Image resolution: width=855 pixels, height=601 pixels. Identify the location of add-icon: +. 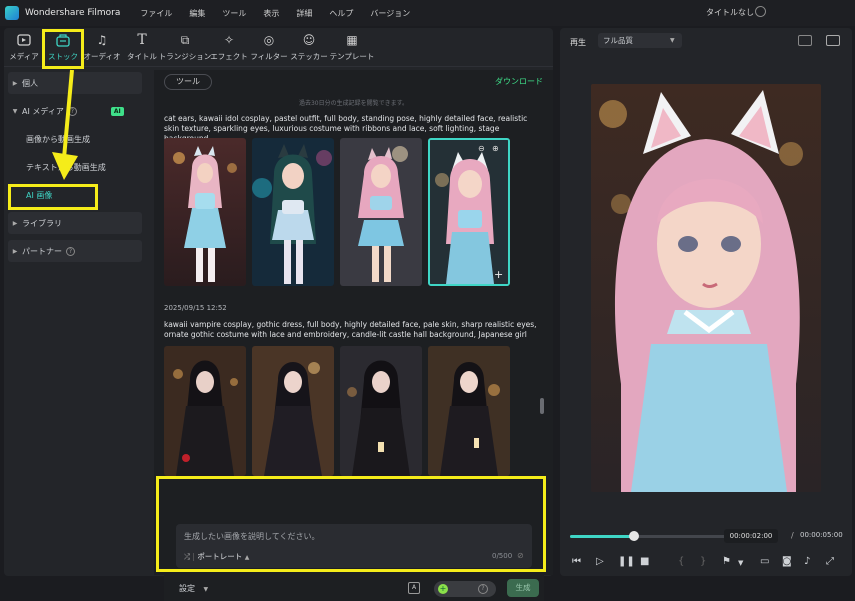
(498, 274).